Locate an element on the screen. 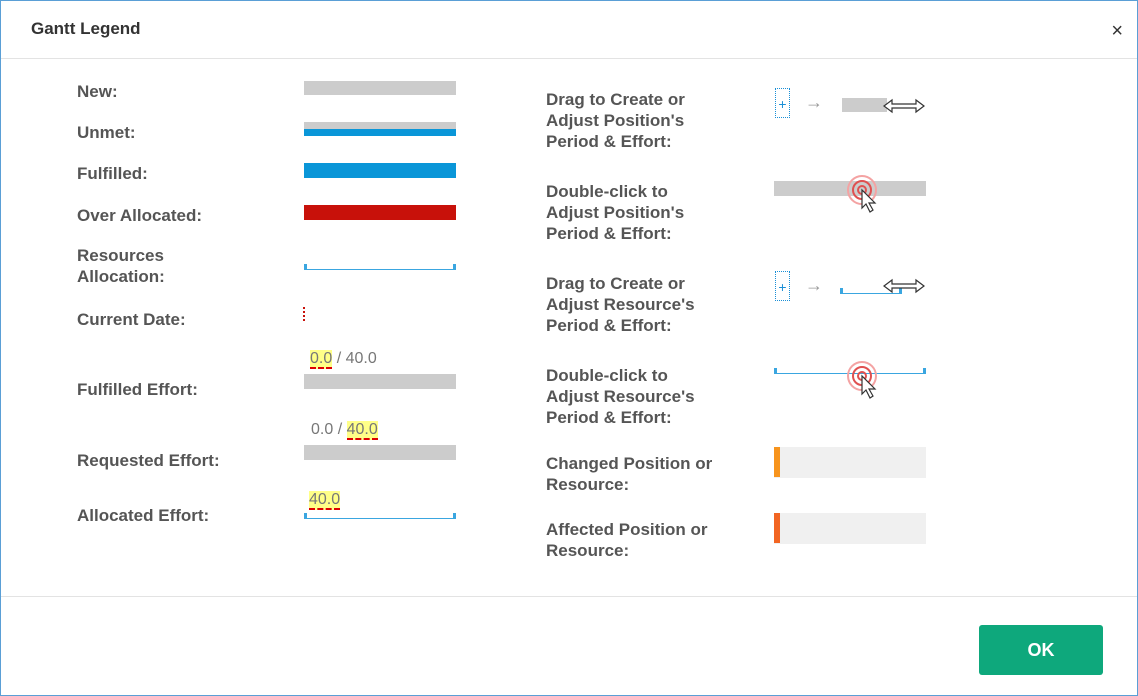 The width and height of the screenshot is (1138, 696). ok-button: OK is located at coordinates (1041, 650).